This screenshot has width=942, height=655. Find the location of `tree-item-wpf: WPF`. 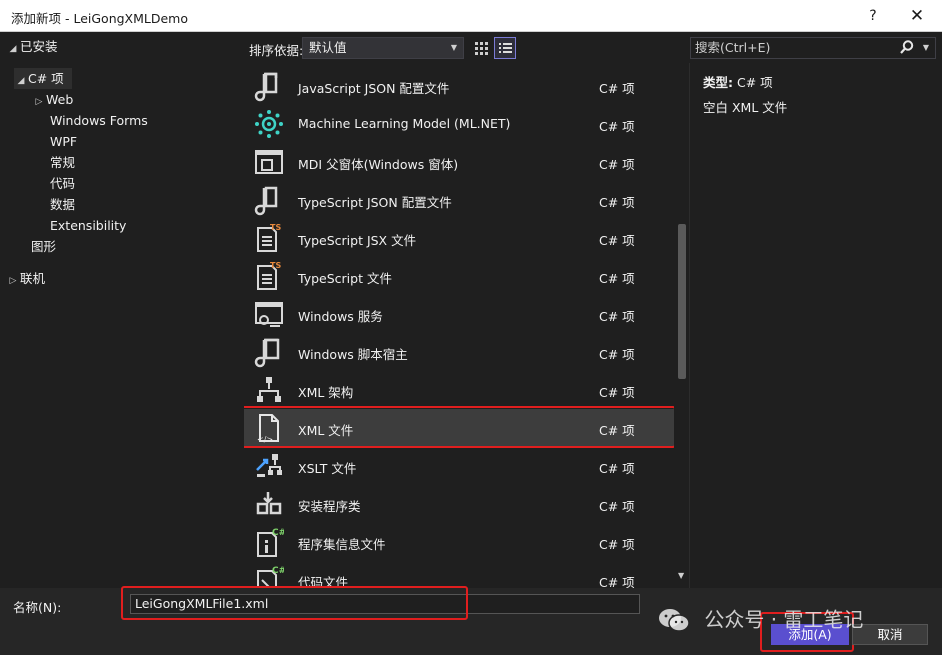

tree-item-wpf: WPF is located at coordinates (63, 141).